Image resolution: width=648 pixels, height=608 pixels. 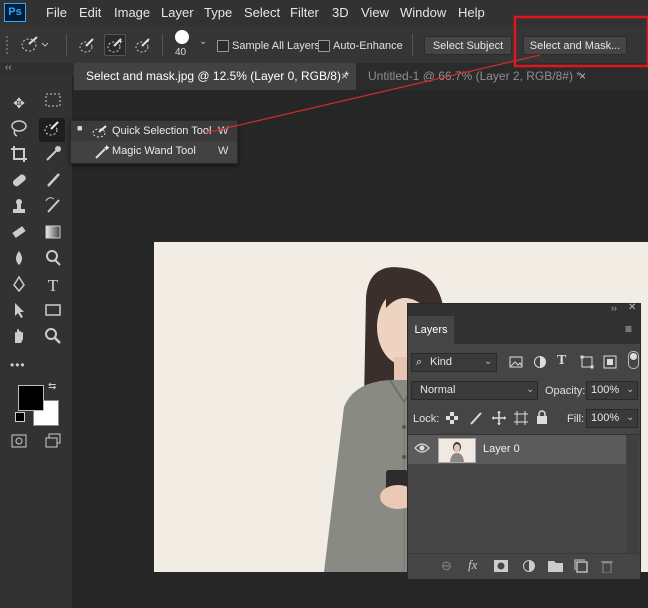 What do you see at coordinates (372, 94) in the screenshot?
I see `annotation-line` at bounding box center [372, 94].